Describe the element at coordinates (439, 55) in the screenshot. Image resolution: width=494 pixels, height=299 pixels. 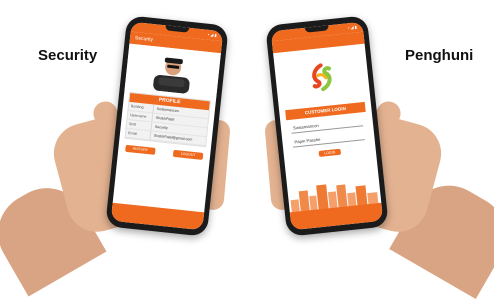
I see `penghuni-label: Penghuni` at that location.